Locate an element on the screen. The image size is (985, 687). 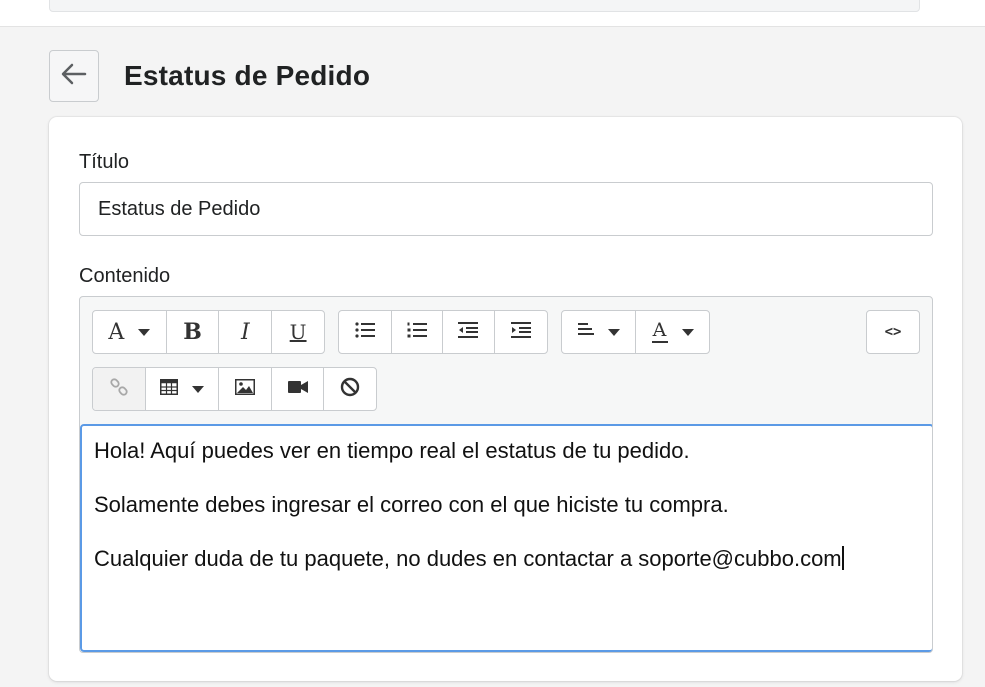
toolbar-align-color-group: A is located at coordinates (635, 332).